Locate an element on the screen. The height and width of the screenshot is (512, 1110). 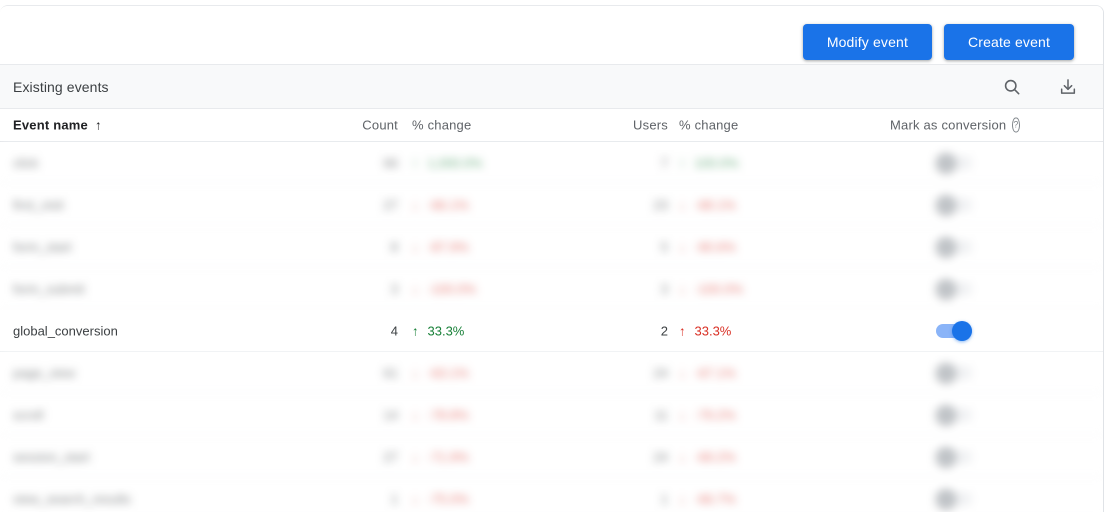
event-name-cell: form_submit is located at coordinates (49, 288).